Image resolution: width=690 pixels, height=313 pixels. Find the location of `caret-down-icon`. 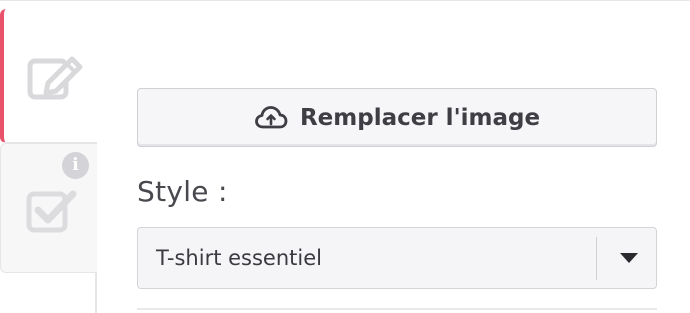

caret-down-icon is located at coordinates (629, 258).